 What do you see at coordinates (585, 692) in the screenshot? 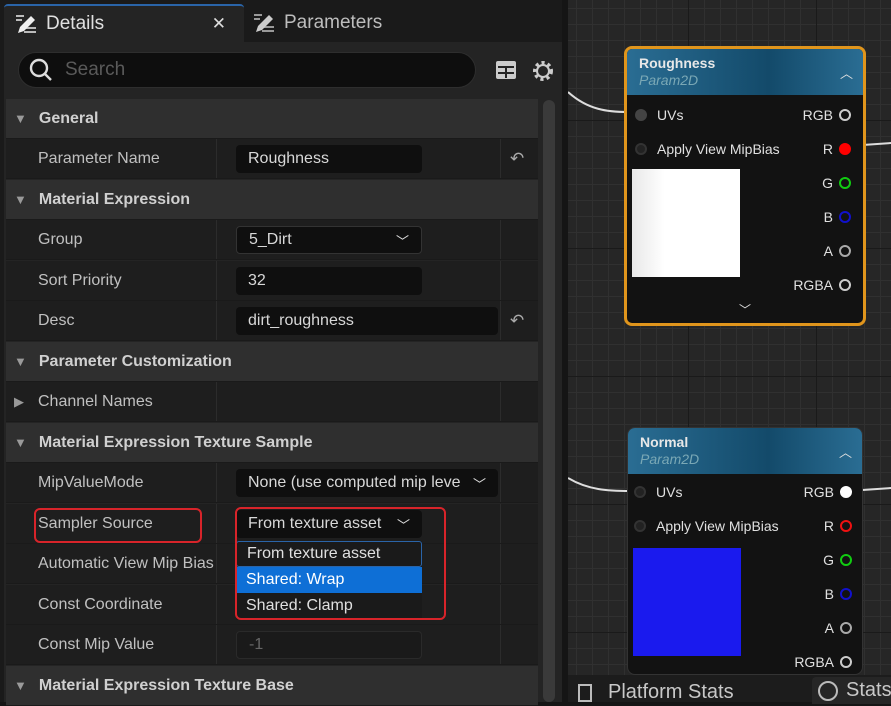
I see `bar-chart-icon` at bounding box center [585, 692].